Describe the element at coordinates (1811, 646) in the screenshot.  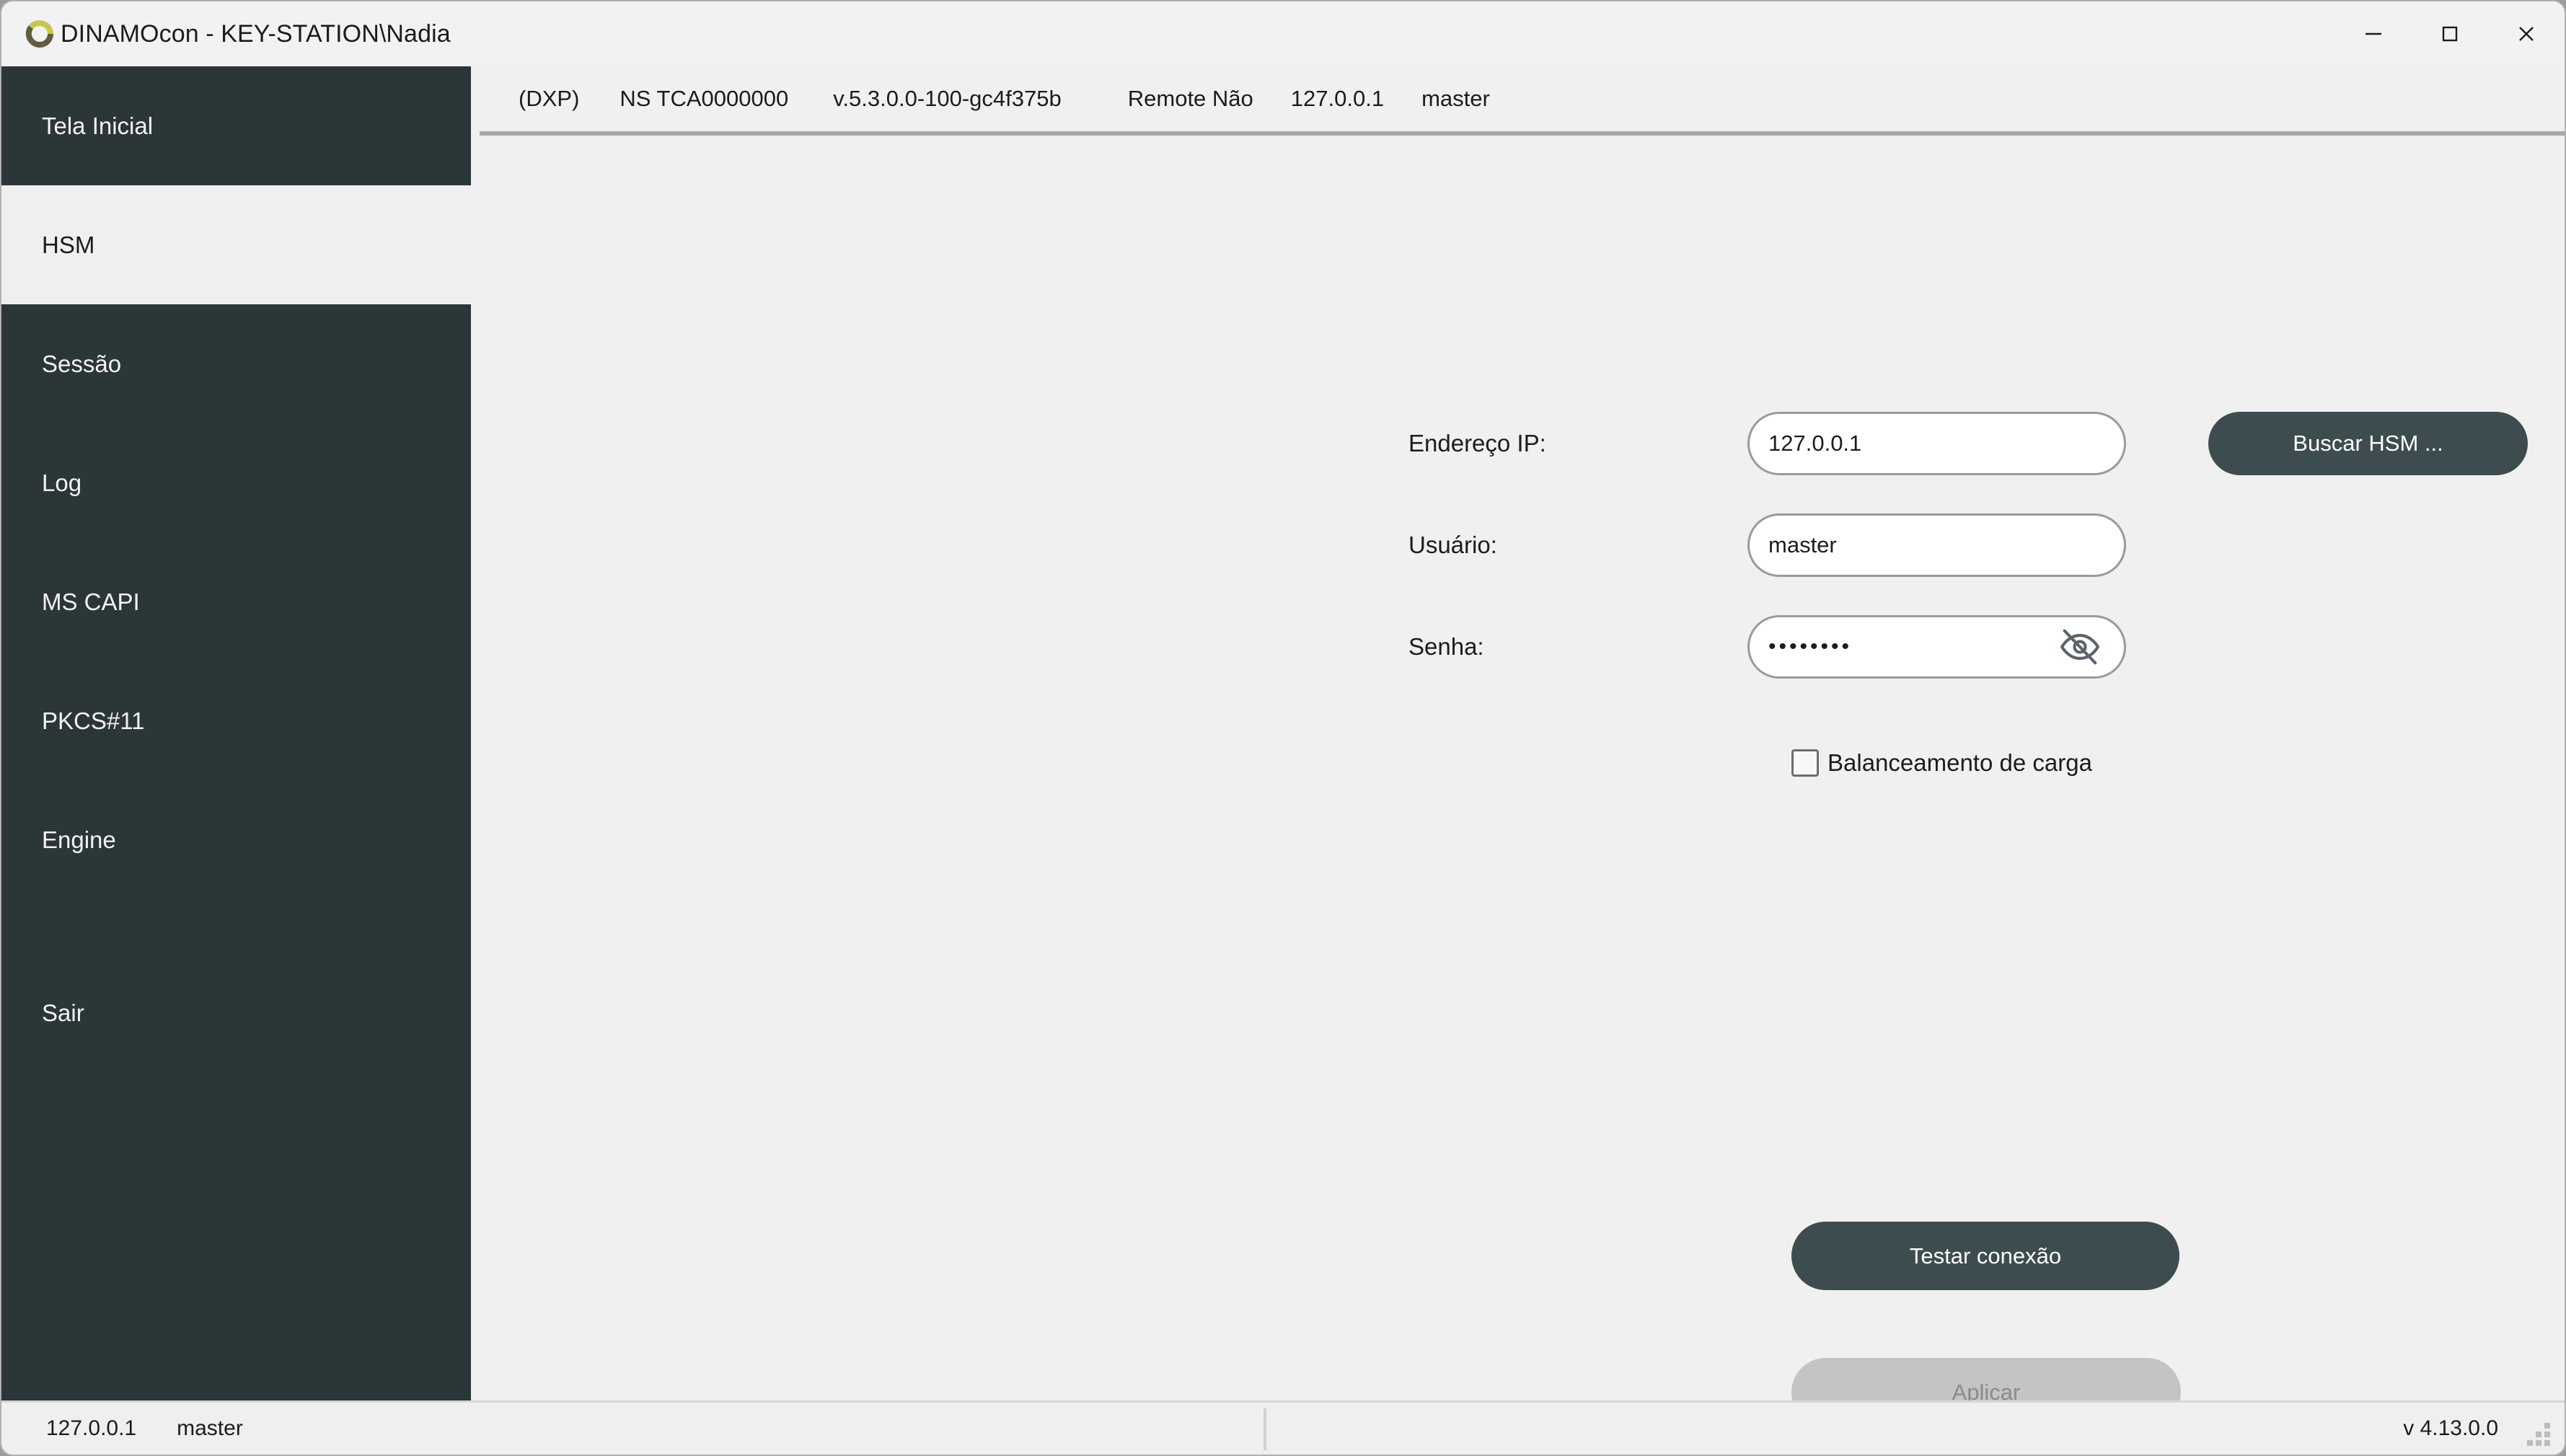
I see `password-value: ••••••••` at that location.